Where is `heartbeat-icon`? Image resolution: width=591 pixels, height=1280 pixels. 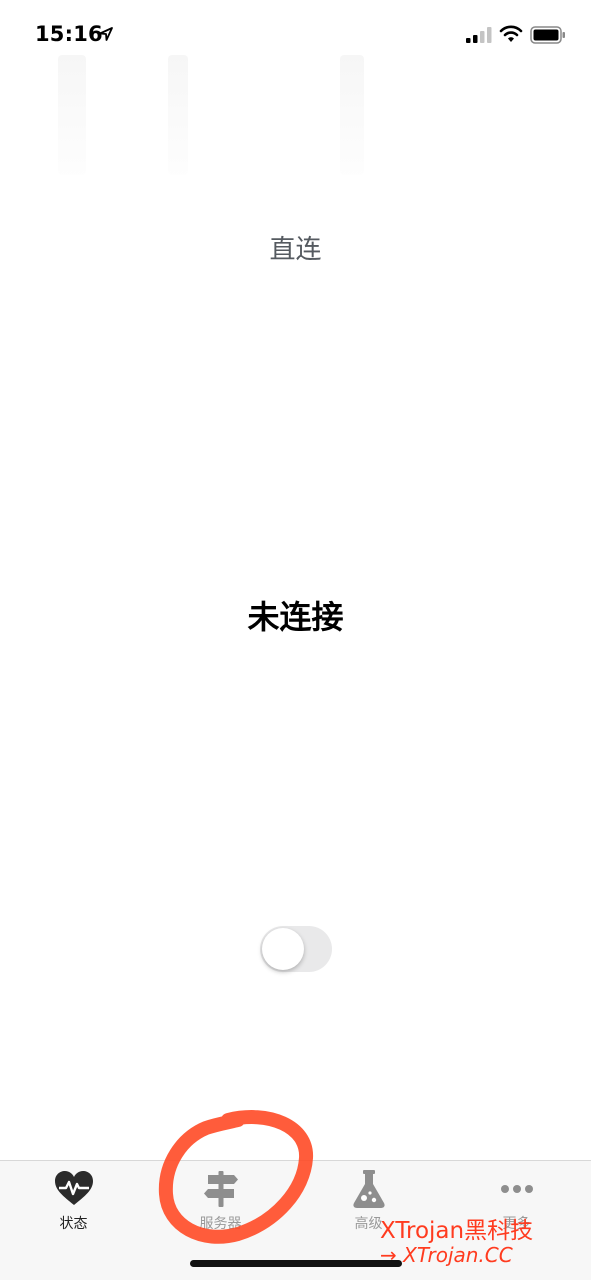
heartbeat-icon is located at coordinates (73, 1188).